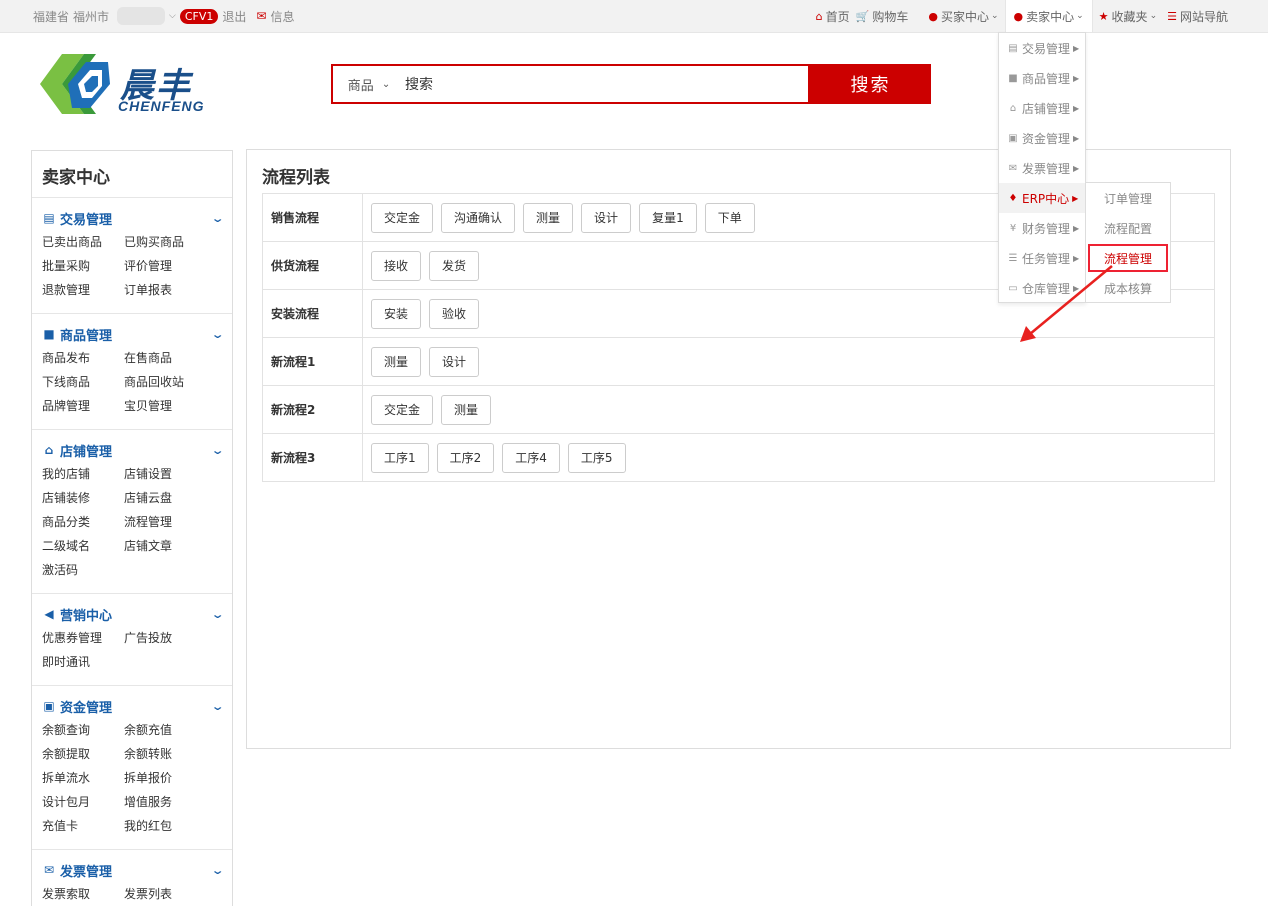 The image size is (1268, 906). Describe the element at coordinates (165, 290) in the screenshot. I see `sidebar-link: 订单报表` at that location.